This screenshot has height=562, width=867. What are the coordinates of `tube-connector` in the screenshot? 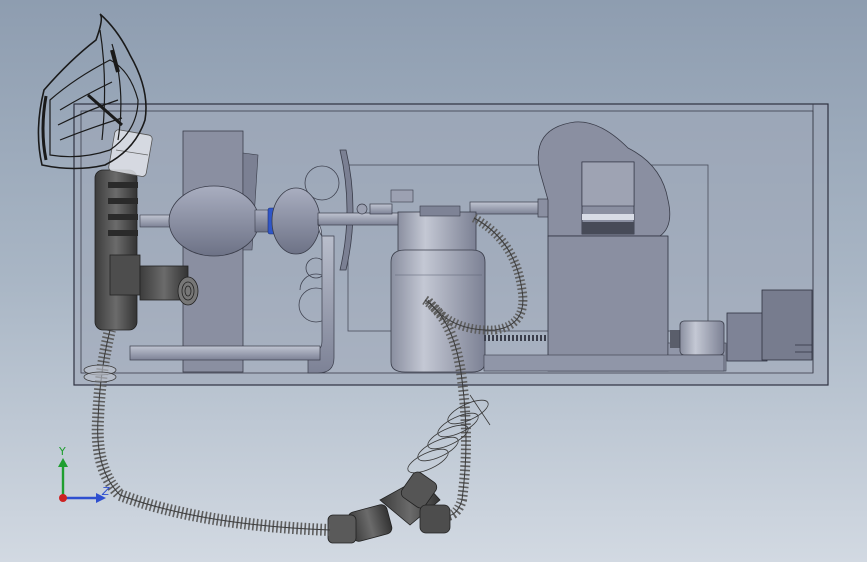 It's located at (389, 507).